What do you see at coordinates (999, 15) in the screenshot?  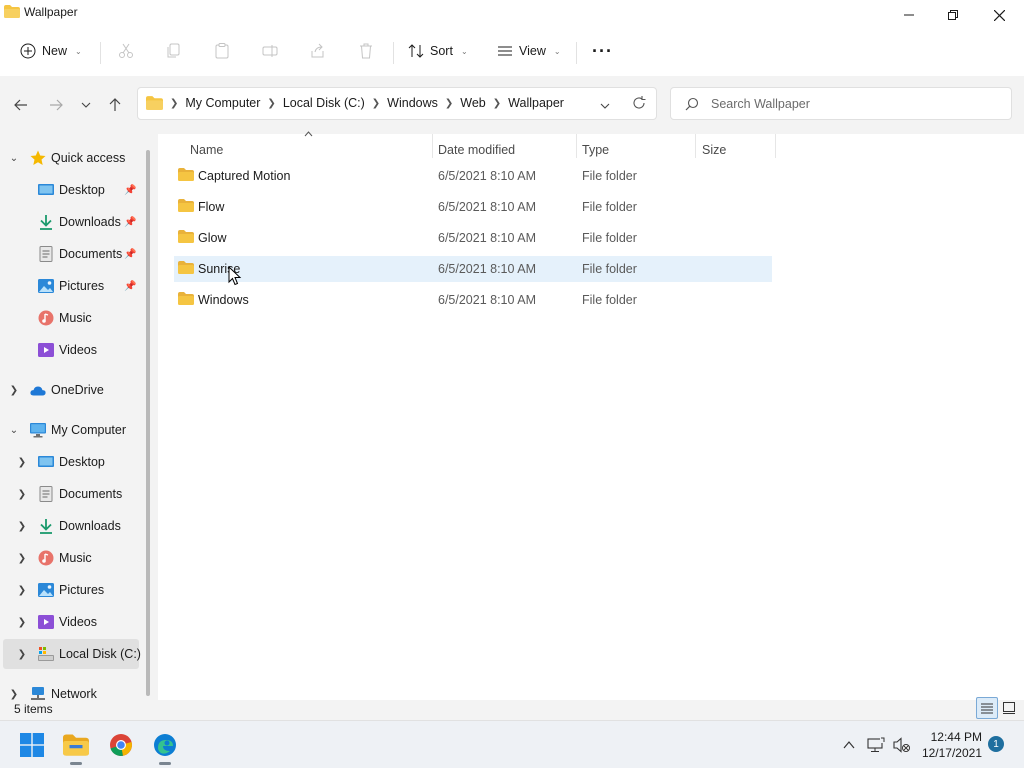 I see `close-button` at bounding box center [999, 15].